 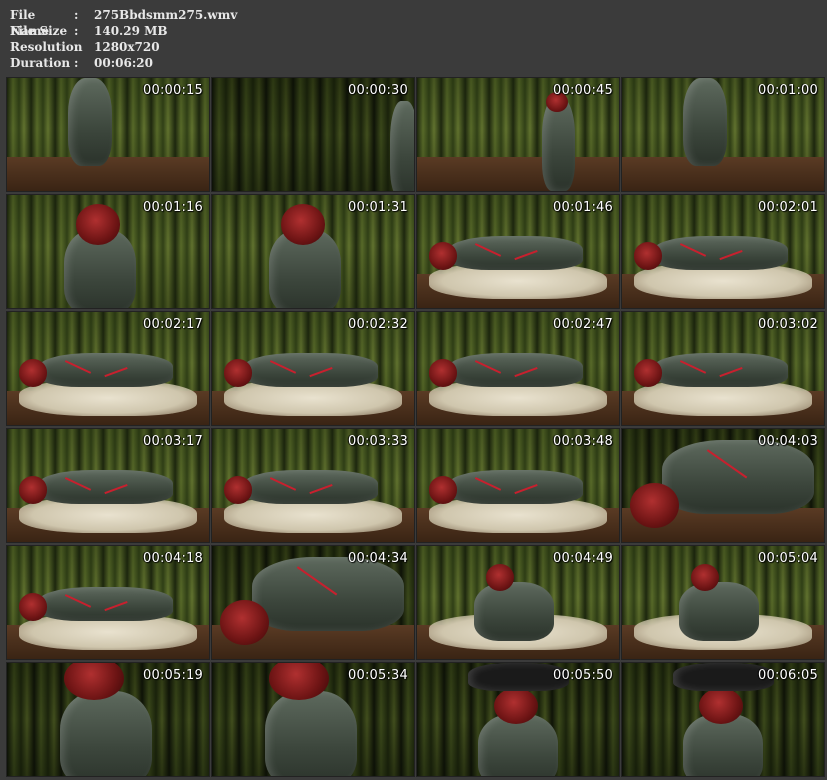 I want to click on video-thumbnail: 00:05:04, so click(x=723, y=602).